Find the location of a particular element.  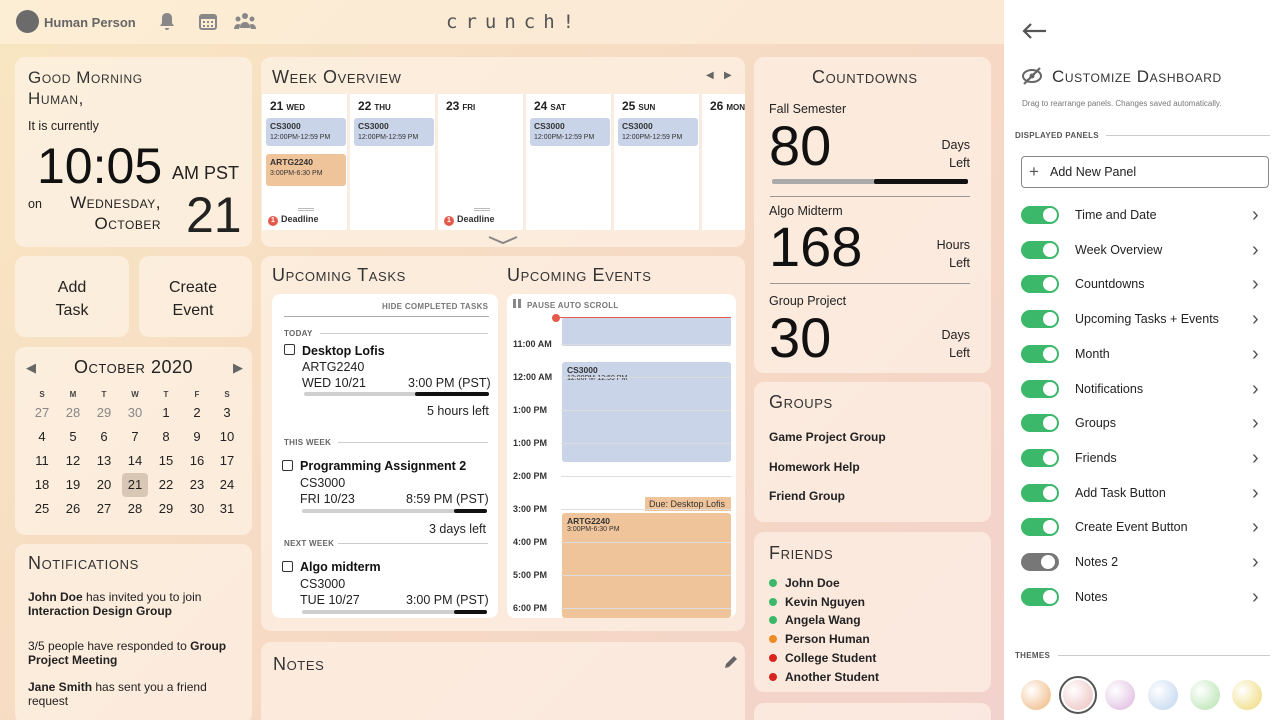

week-day: 22 THU CS3000 12:00PM-12:59 PM is located at coordinates (393, 162).